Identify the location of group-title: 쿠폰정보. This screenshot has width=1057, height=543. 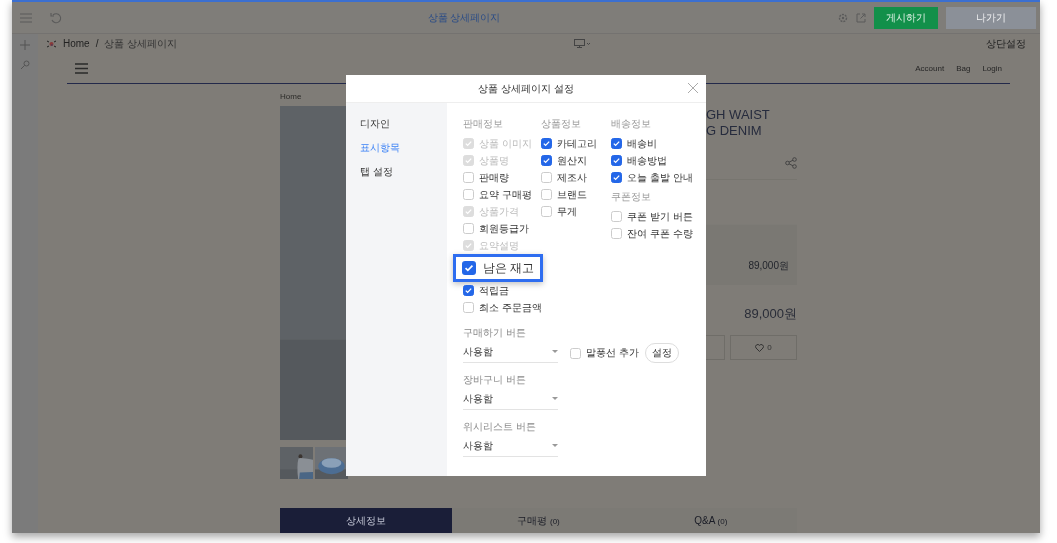
(631, 197).